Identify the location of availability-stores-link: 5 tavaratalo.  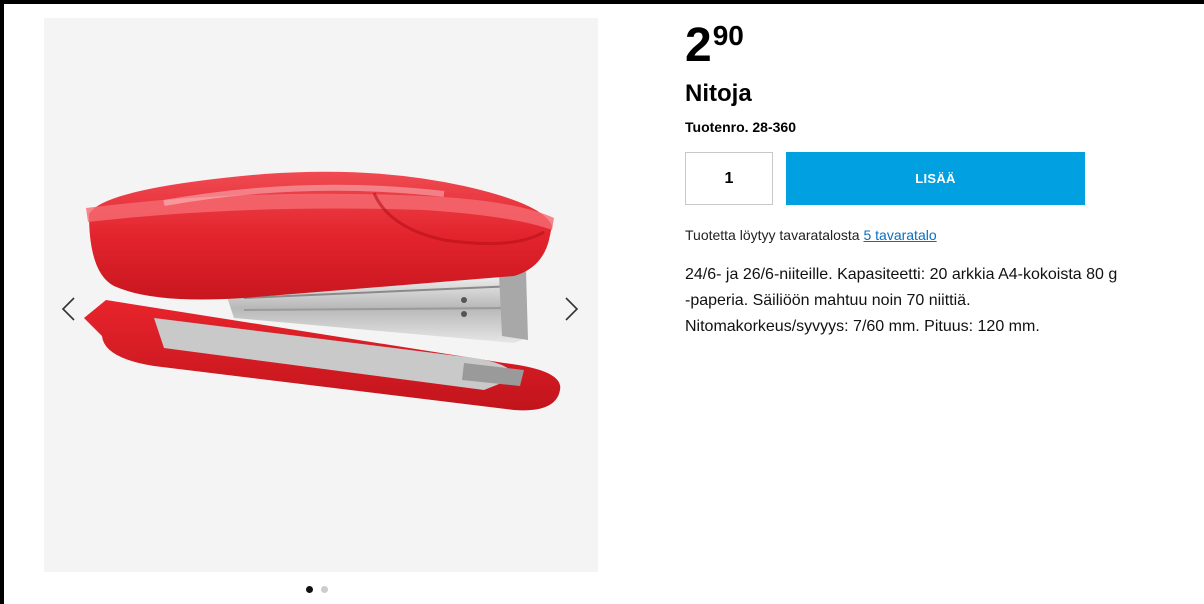
(899, 235).